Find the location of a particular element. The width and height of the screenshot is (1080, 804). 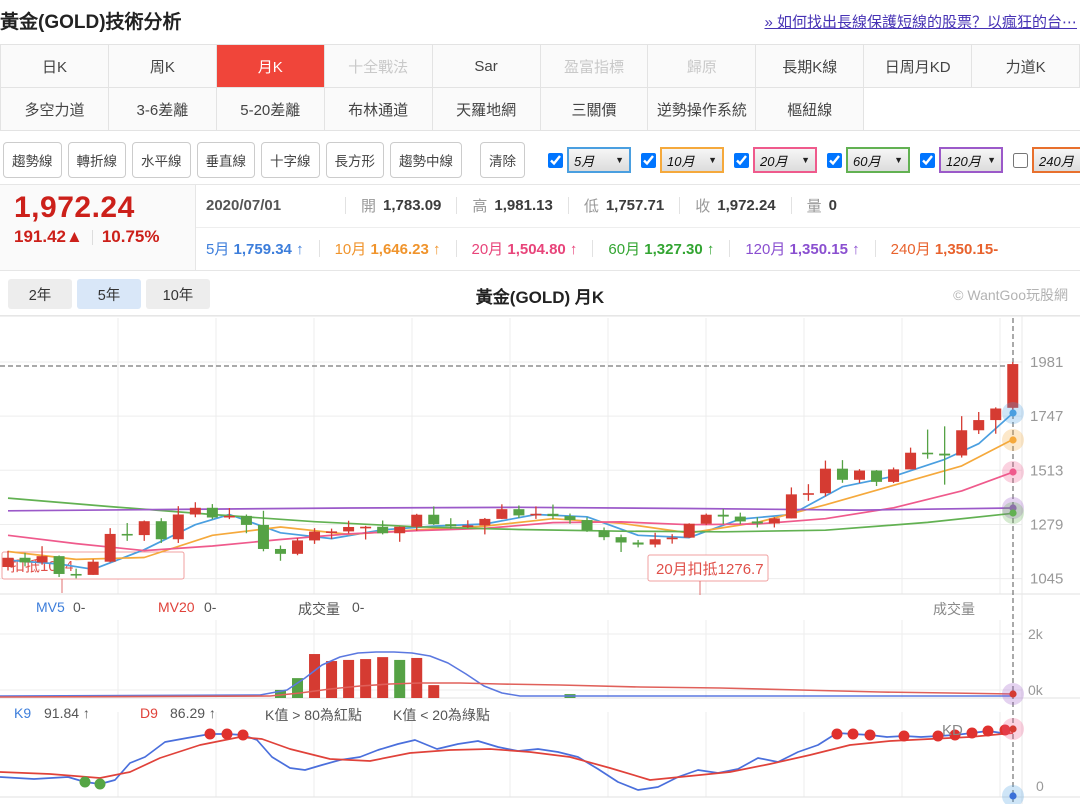

tab-daily-k: 日K is located at coordinates (55, 66).